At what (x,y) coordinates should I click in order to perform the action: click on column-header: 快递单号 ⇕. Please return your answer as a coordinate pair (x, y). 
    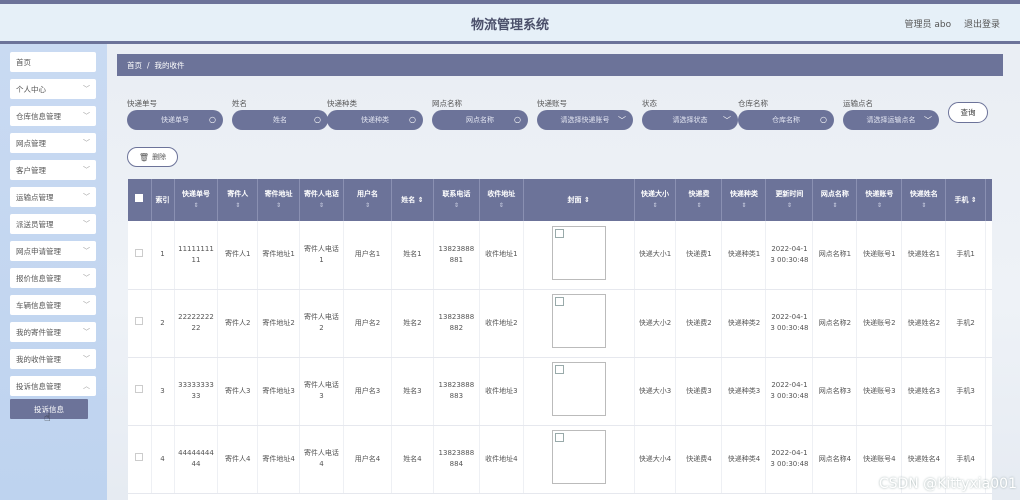
    Looking at the image, I should click on (196, 200).